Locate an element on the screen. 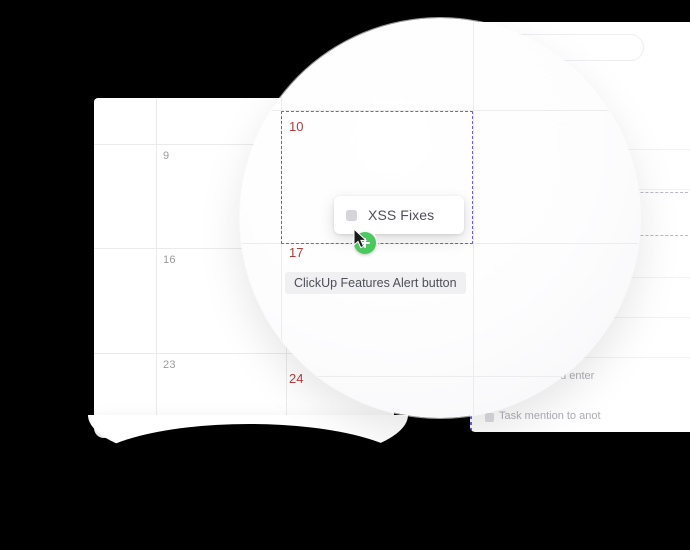  calendar-day-number: 9 is located at coordinates (166, 156).